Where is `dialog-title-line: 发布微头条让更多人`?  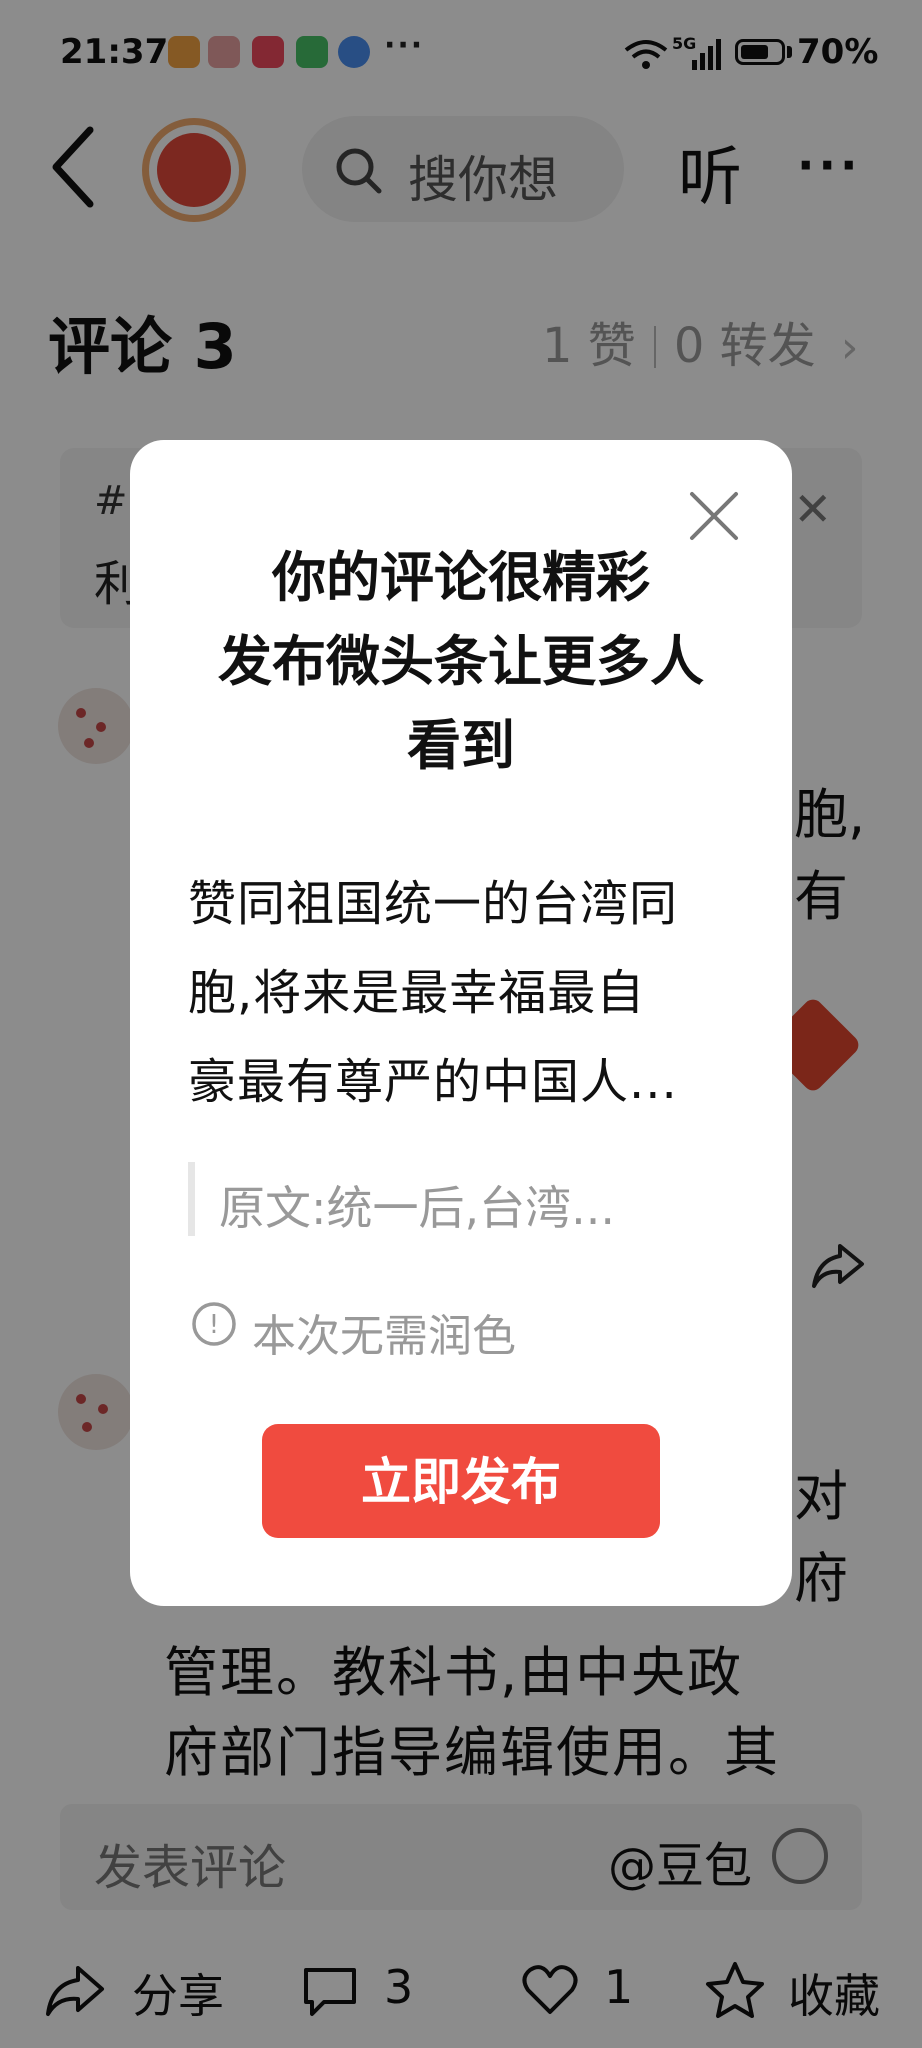 dialog-title-line: 发布微头条让更多人 is located at coordinates (461, 661).